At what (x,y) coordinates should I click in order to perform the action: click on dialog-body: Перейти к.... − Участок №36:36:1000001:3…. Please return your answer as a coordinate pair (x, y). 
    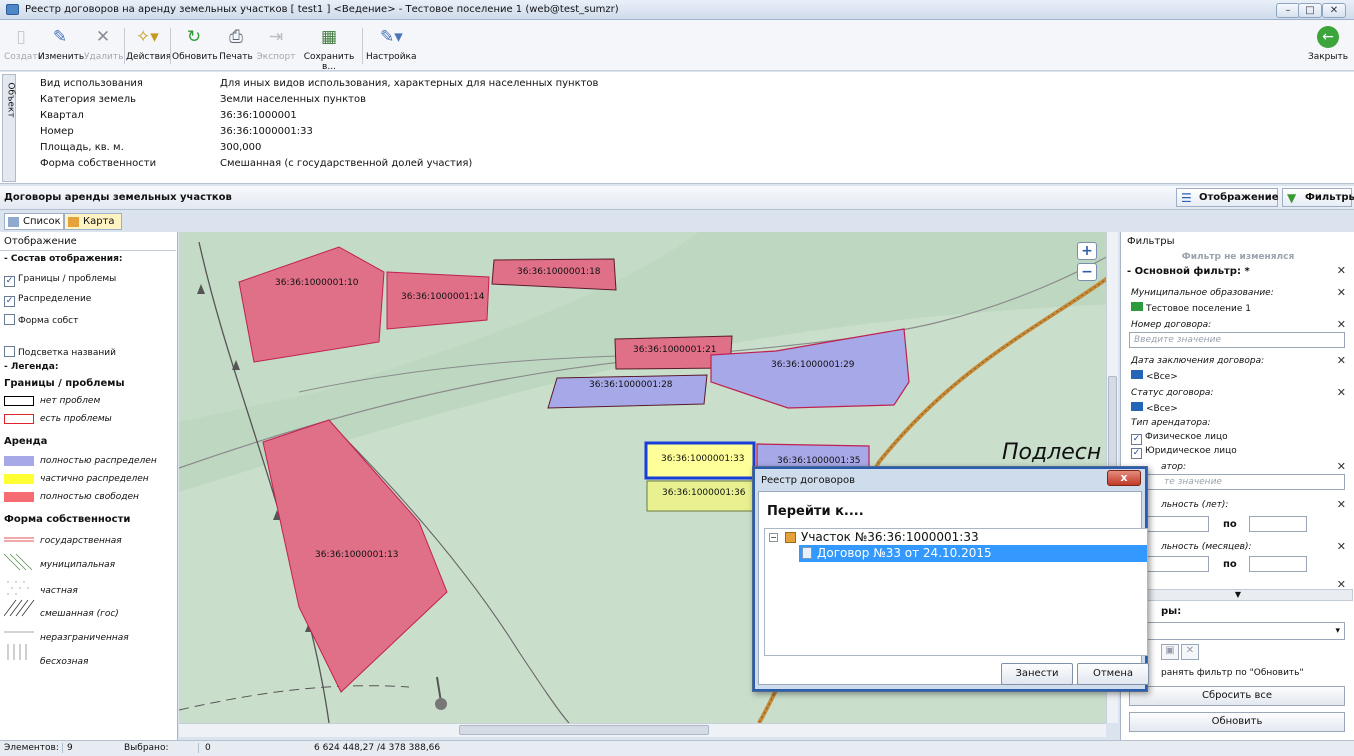
    Looking at the image, I should click on (953, 588).